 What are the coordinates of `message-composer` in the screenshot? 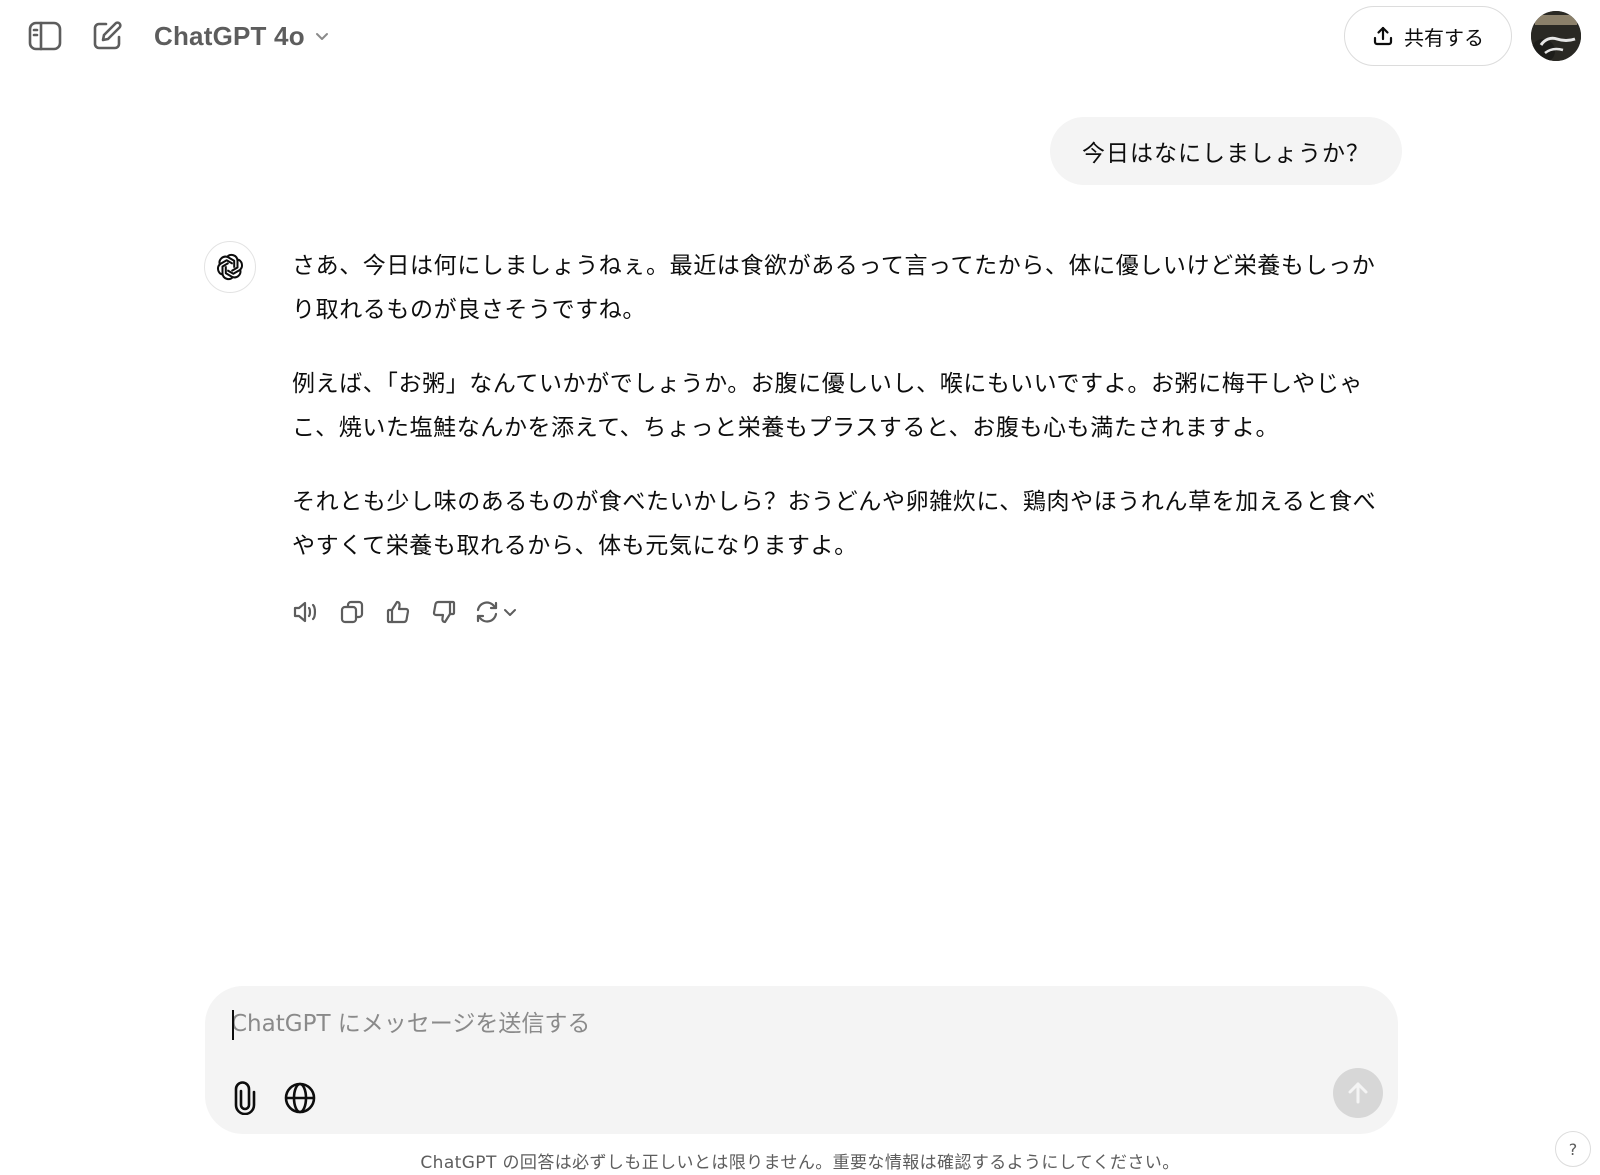 It's located at (801, 1060).